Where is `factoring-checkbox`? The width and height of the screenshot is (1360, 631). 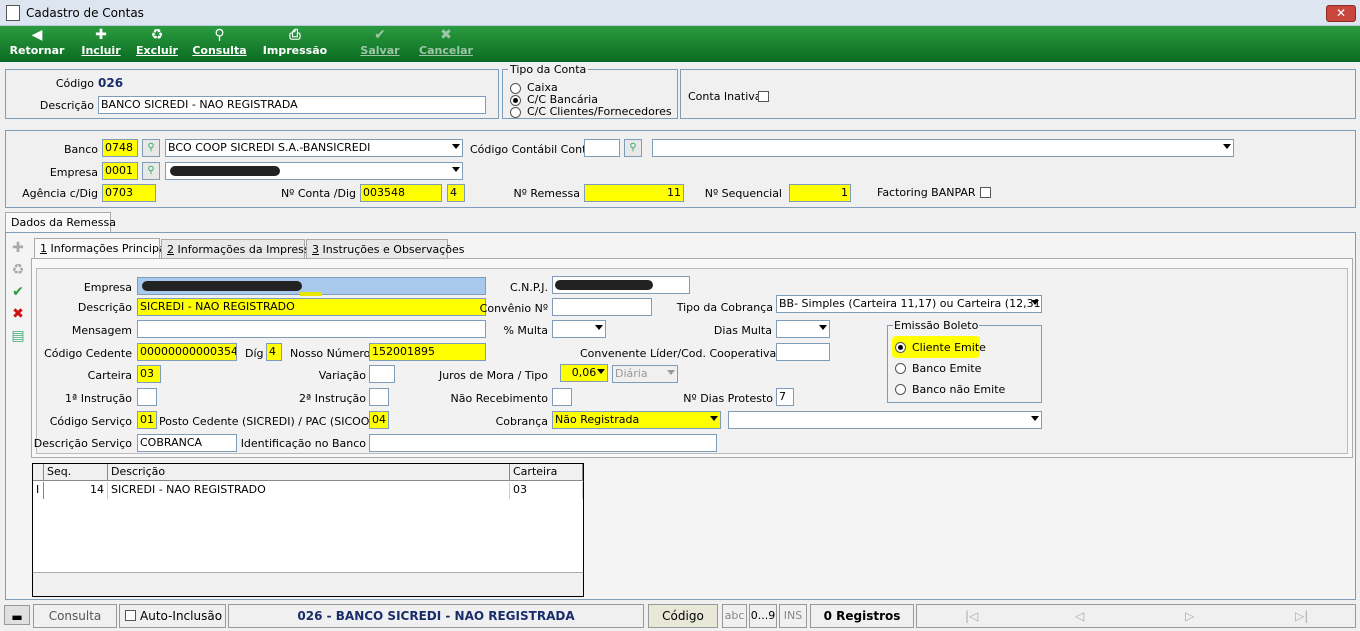
factoring-checkbox is located at coordinates (985, 192).